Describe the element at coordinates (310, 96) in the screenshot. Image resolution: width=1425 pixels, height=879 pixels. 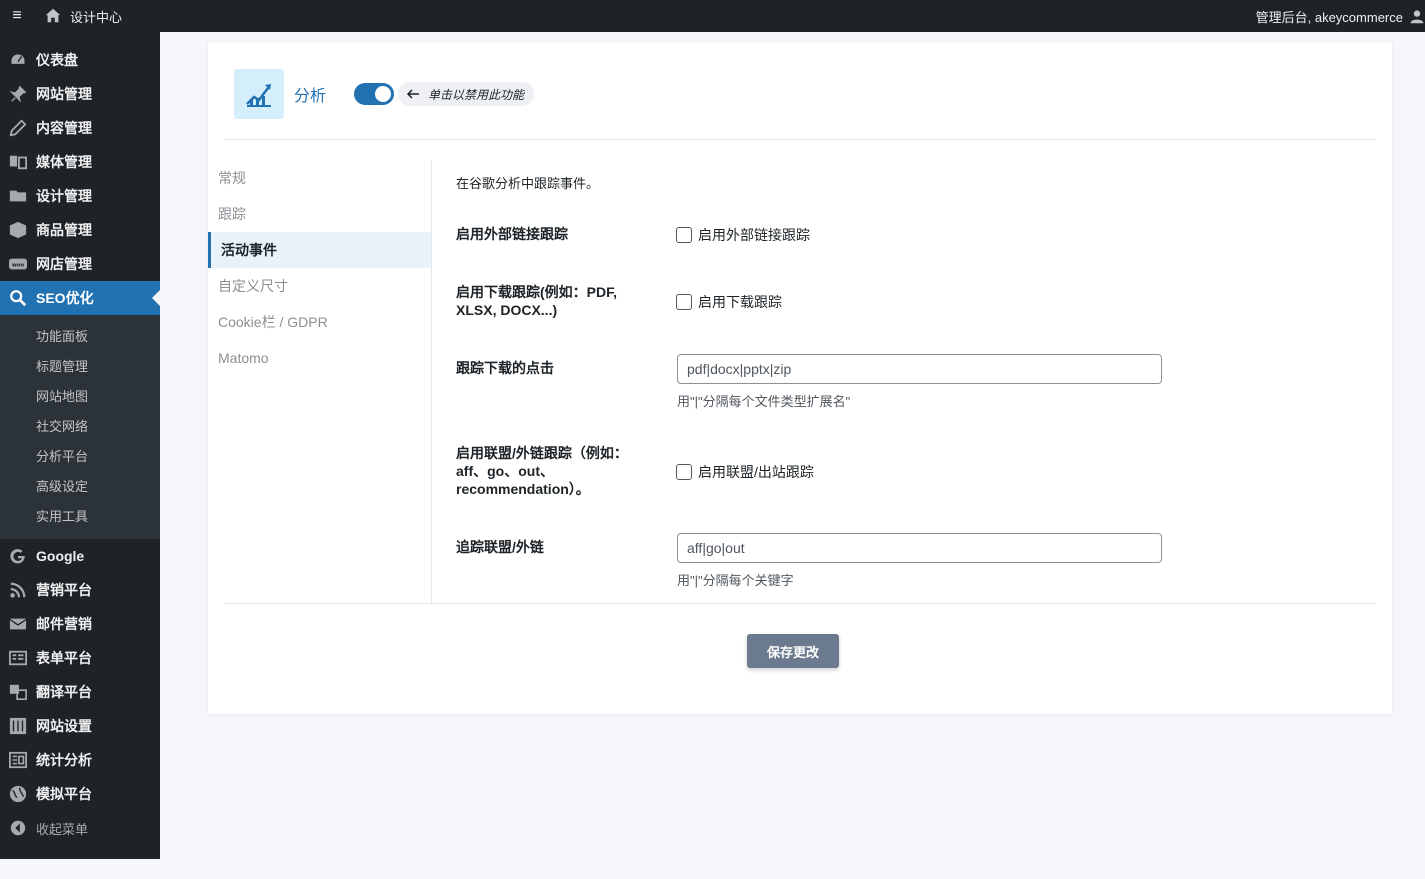
I see `module-title: 分析` at that location.